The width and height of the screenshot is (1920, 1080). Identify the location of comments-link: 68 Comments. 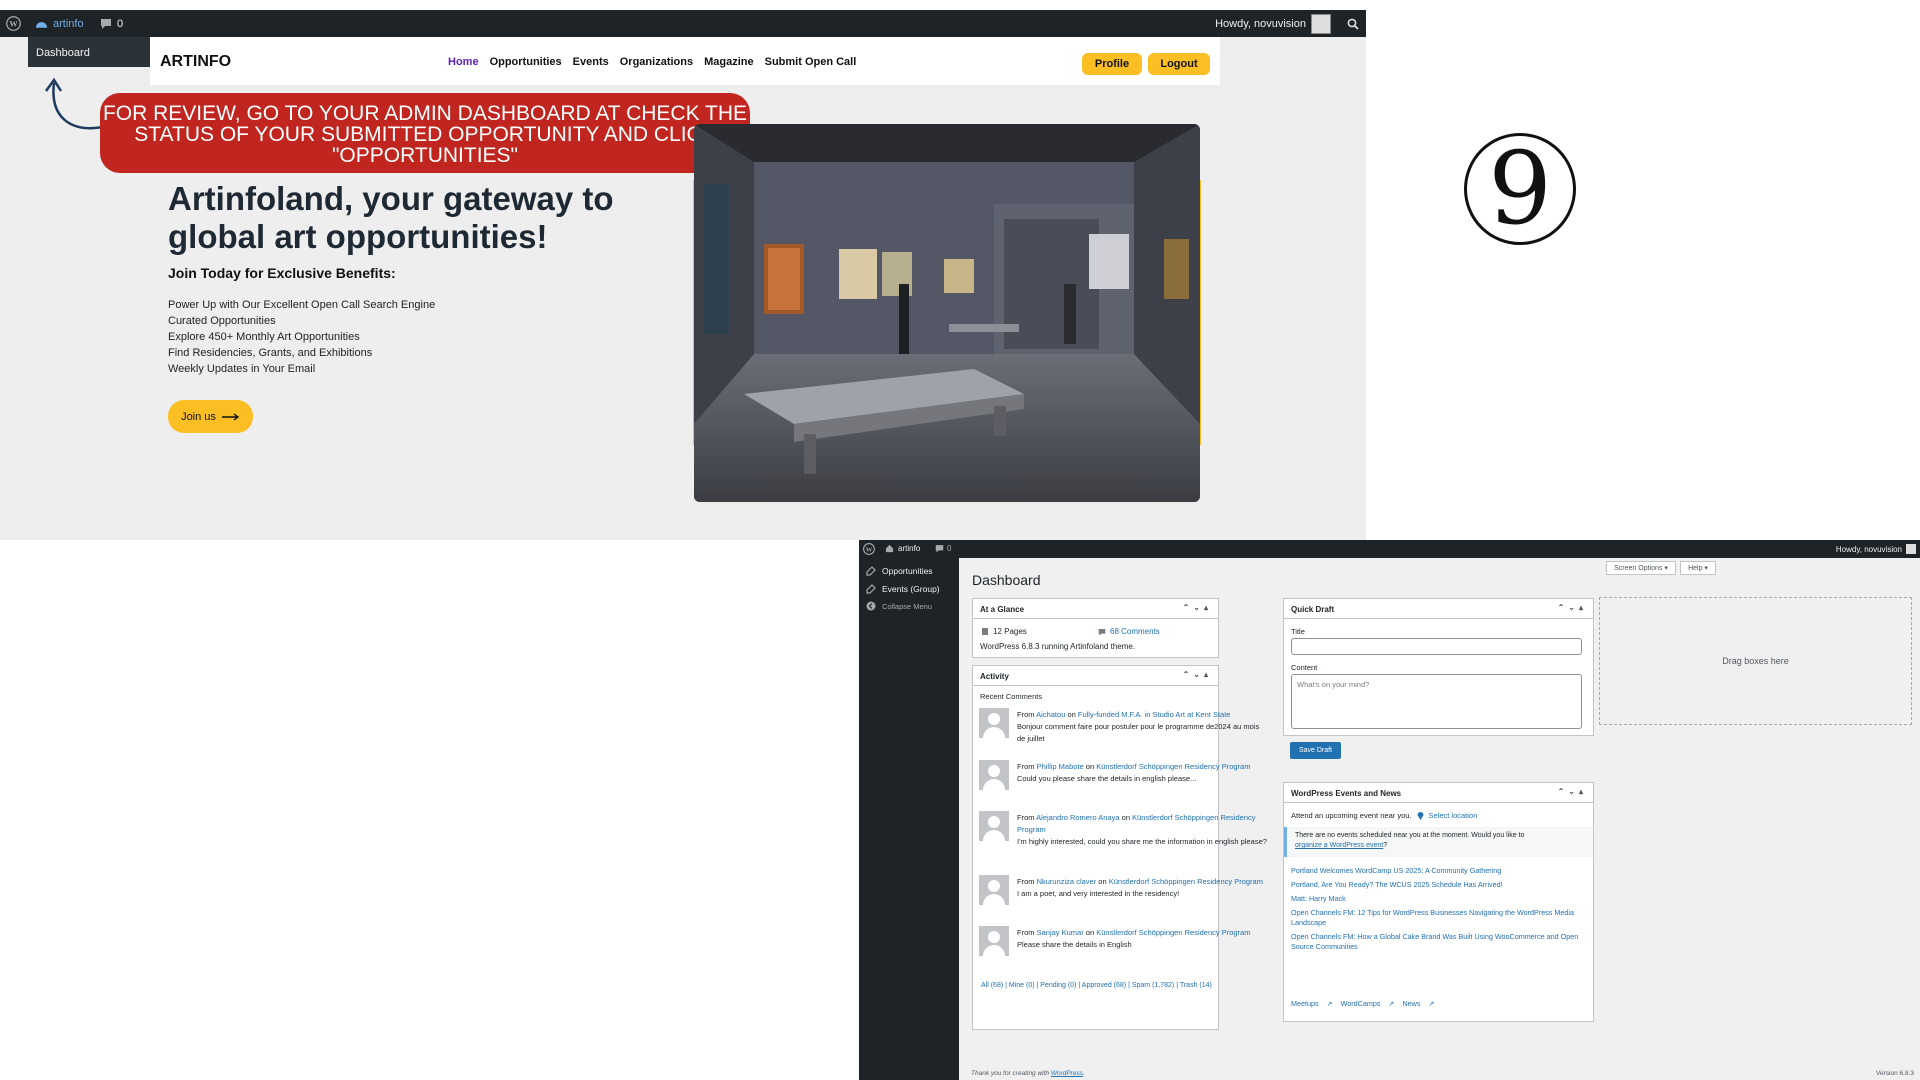
(1135, 631).